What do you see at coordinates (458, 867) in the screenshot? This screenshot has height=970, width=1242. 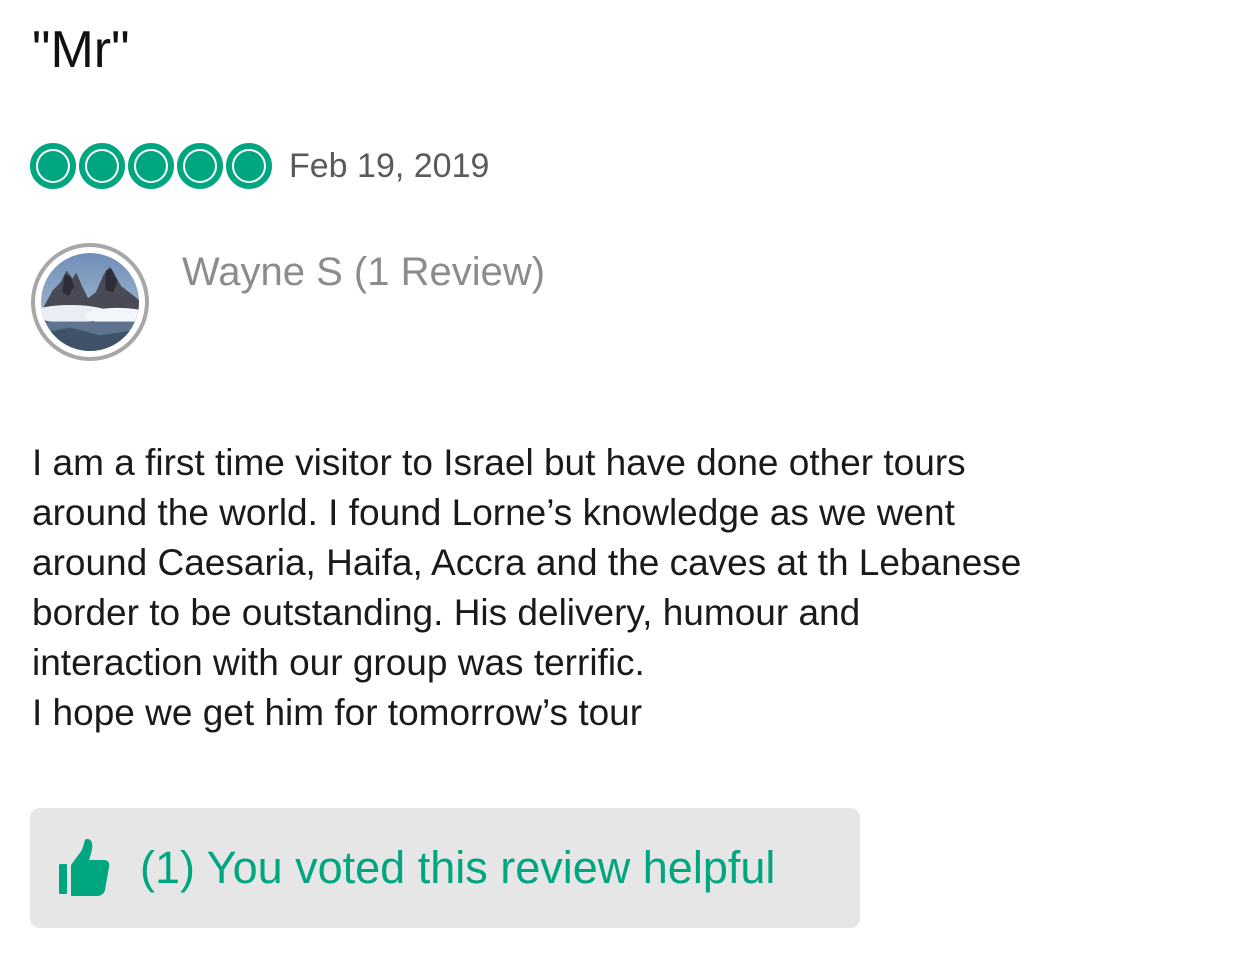 I see `helpful-vote-label: (1) You voted this review helpful` at bounding box center [458, 867].